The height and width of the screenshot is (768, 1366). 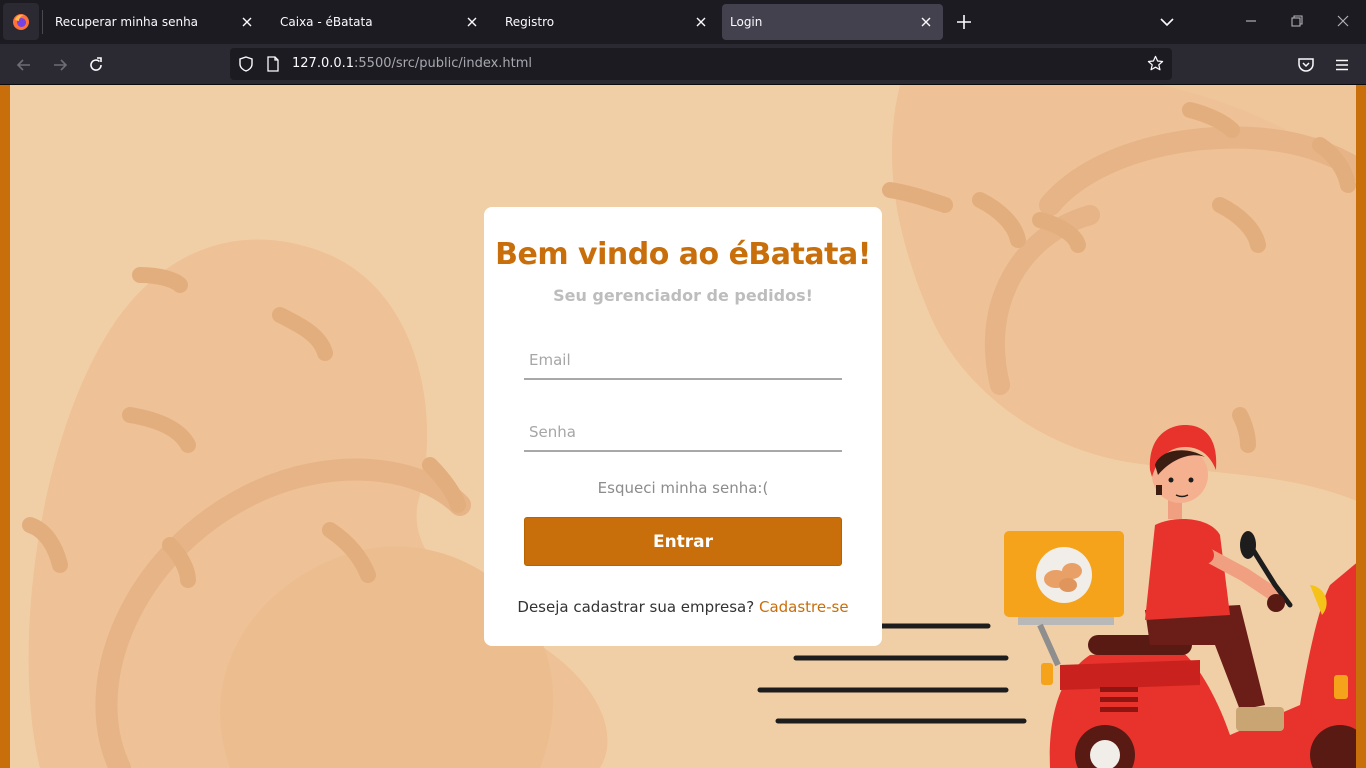 I want to click on tab-registro: Registro, so click(x=605, y=22).